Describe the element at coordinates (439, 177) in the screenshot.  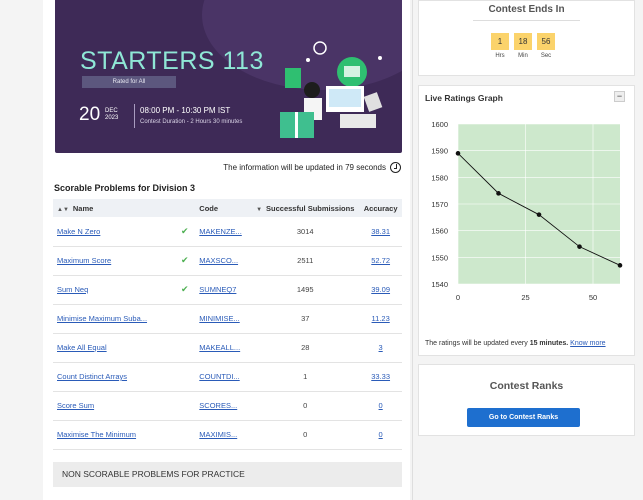
I see `y-tick-label: 1580` at that location.